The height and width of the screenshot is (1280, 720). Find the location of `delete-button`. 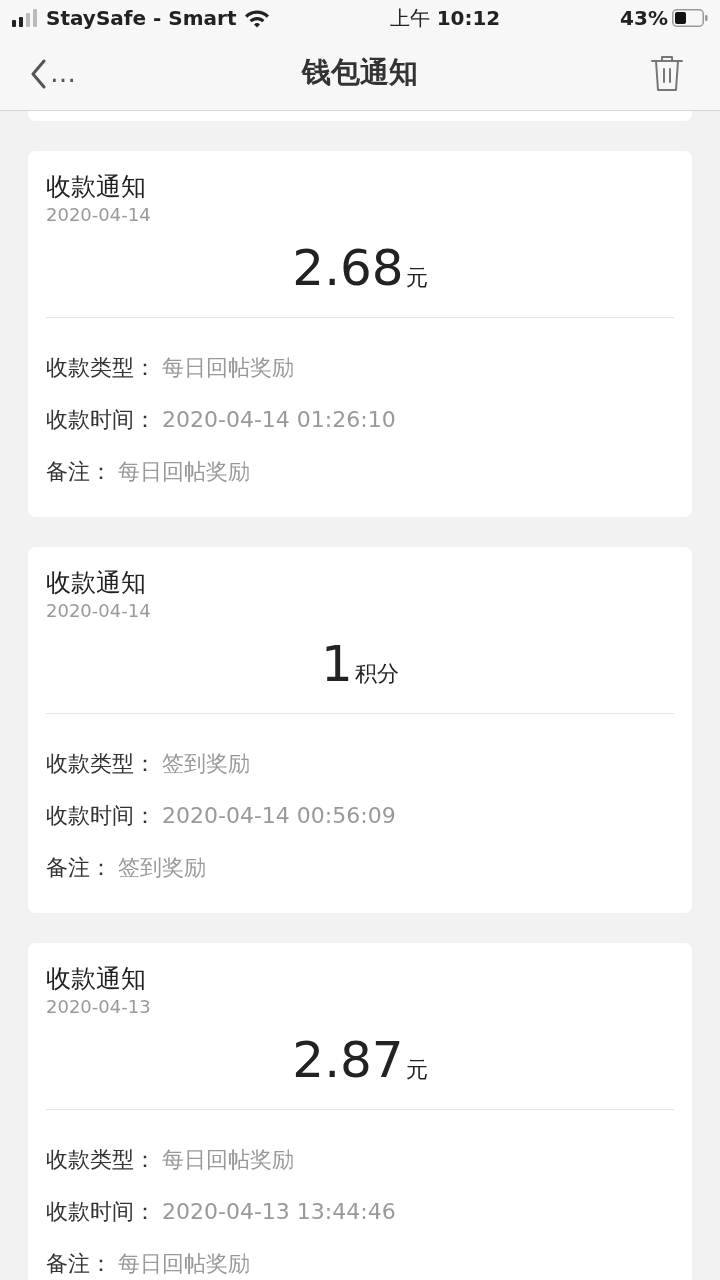

delete-button is located at coordinates (667, 73).